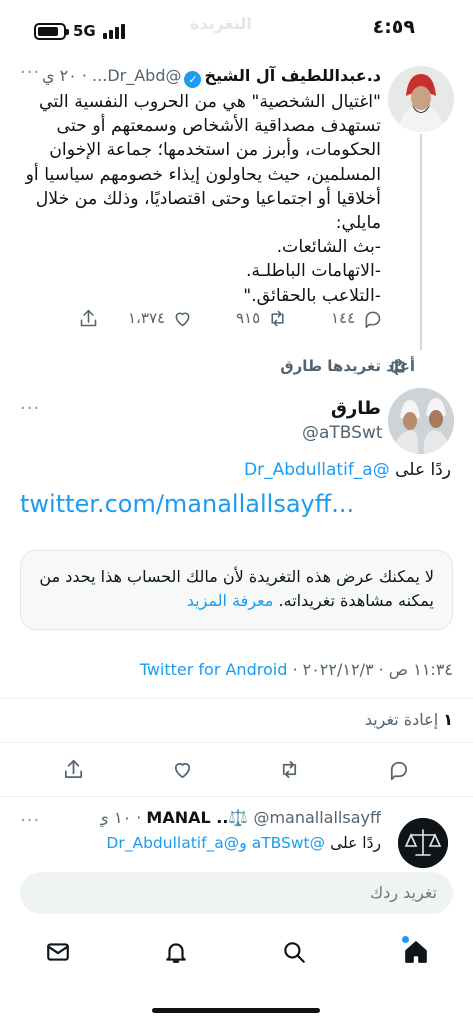 Image resolution: width=473 pixels, height=1024 pixels. What do you see at coordinates (342, 433) in the screenshot?
I see `main-author-handle: @aTBSwt` at bounding box center [342, 433].